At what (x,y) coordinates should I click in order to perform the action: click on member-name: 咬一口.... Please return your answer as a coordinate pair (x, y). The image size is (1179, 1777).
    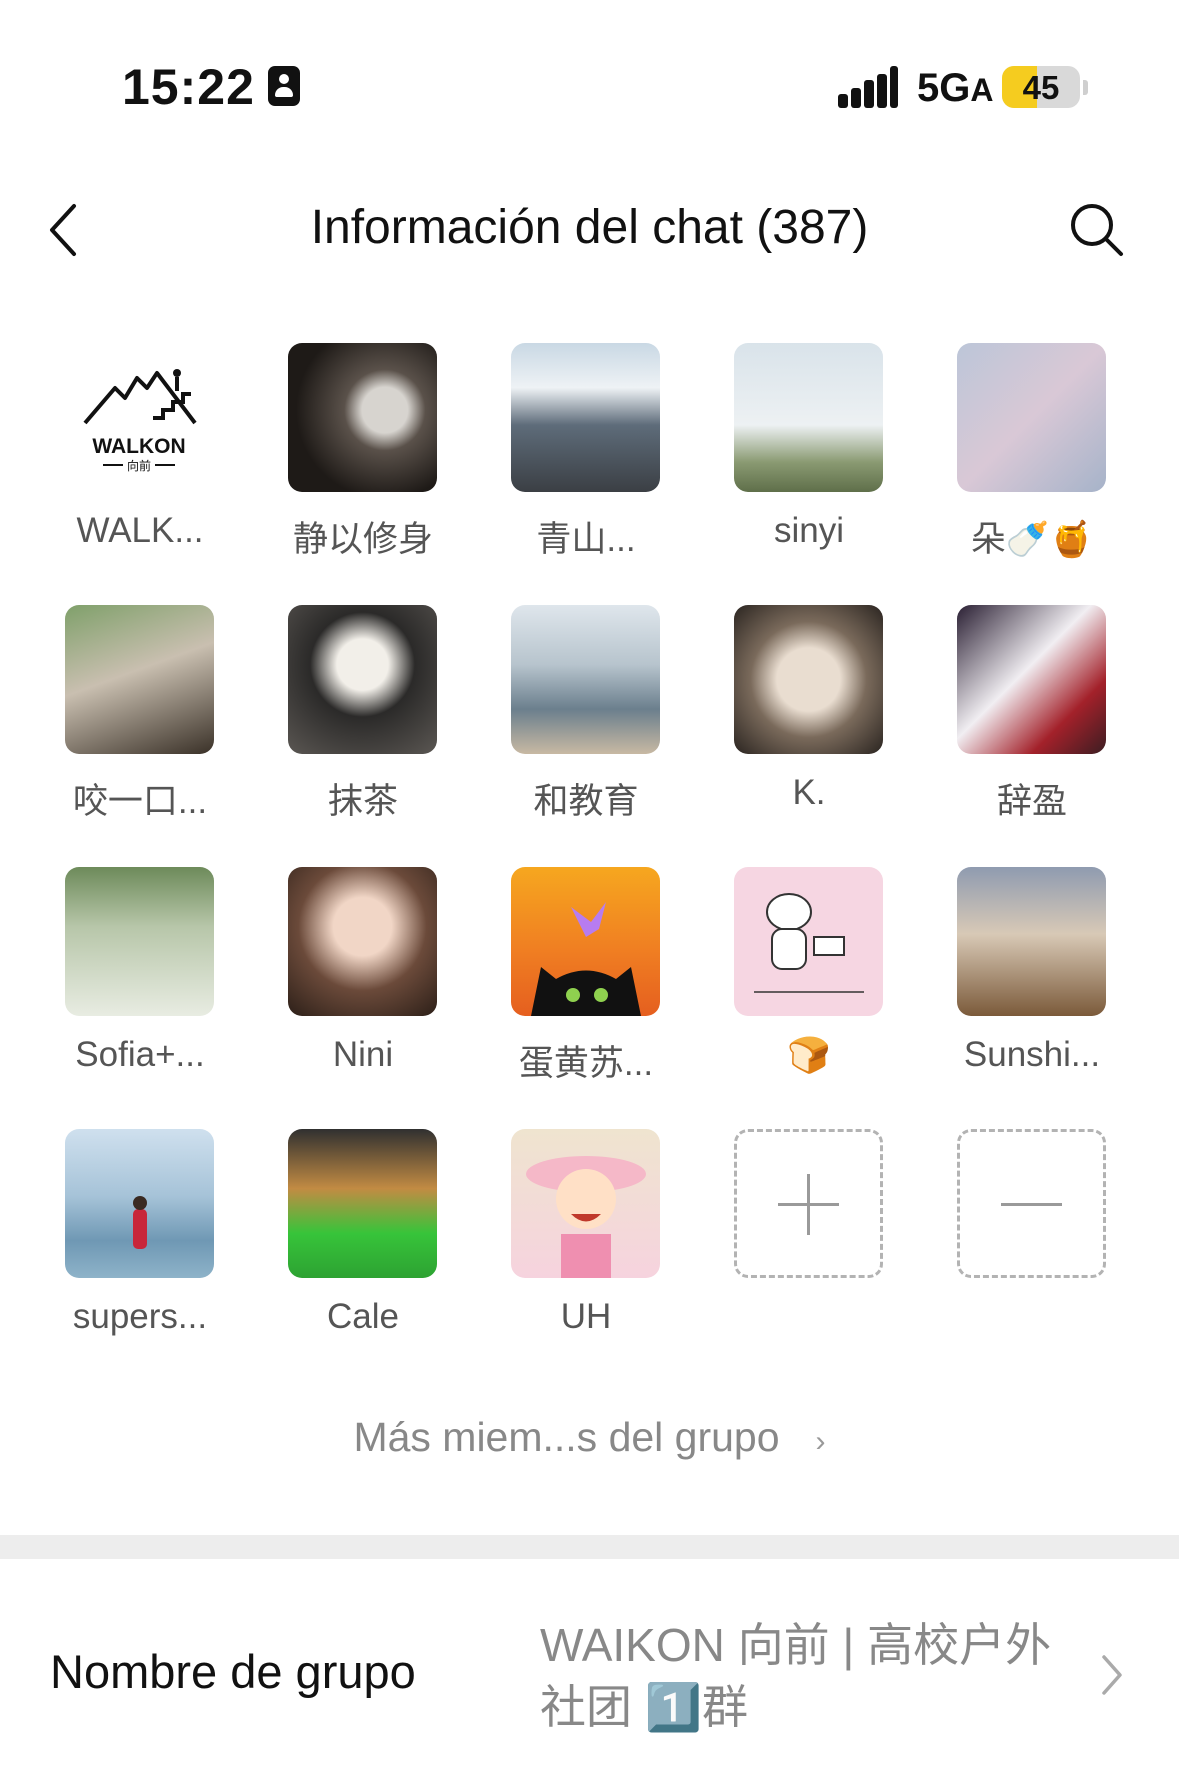
    Looking at the image, I should click on (140, 801).